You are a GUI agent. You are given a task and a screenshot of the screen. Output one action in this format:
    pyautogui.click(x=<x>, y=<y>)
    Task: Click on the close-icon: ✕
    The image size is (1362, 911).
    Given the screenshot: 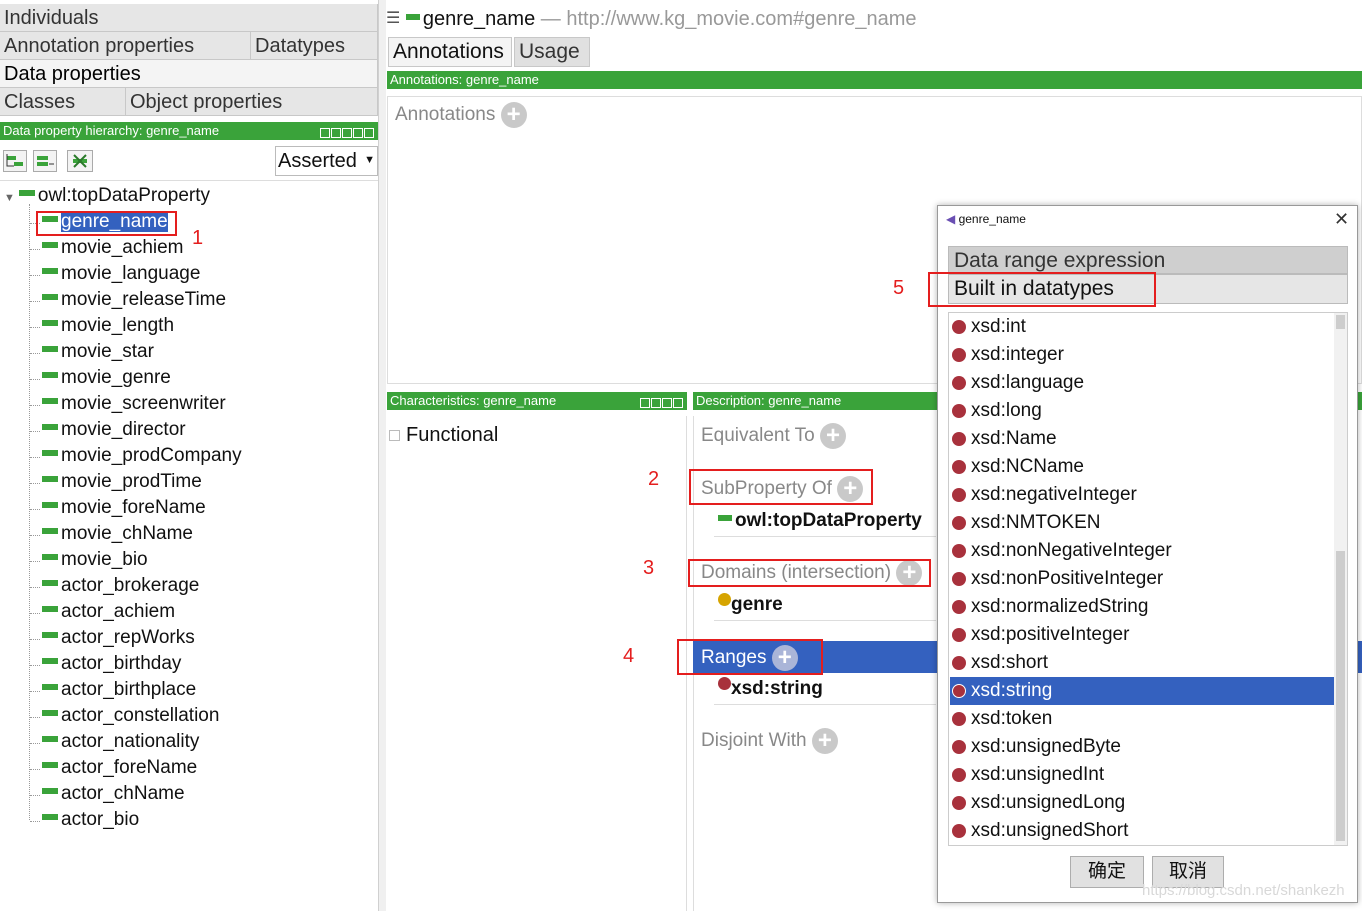 What is the action you would take?
    pyautogui.click(x=1341, y=219)
    